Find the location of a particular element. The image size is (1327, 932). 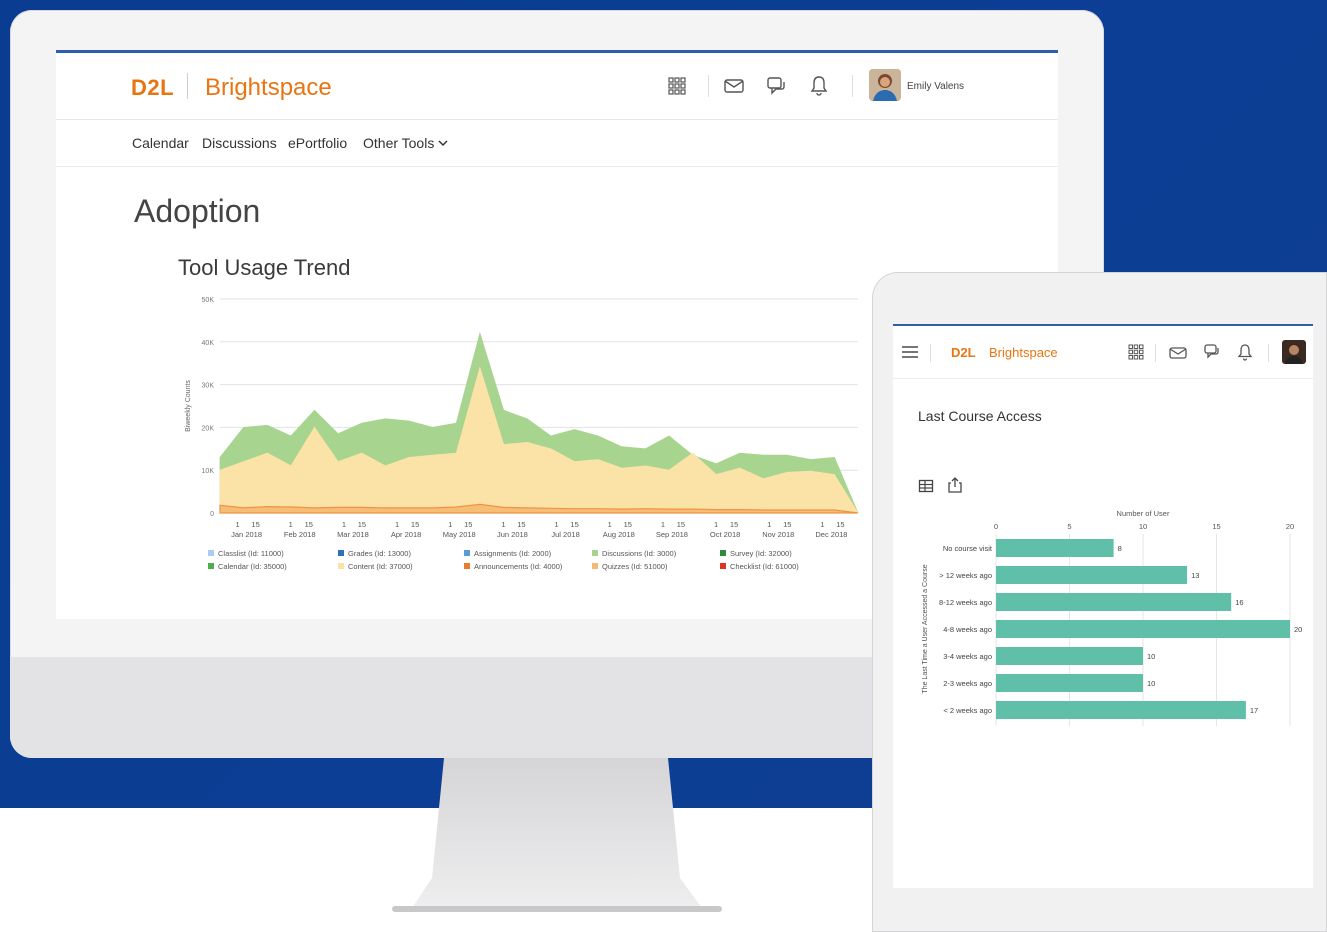

y-axis-label: The Last Time a User Accessed a Course is located at coordinates (925, 628).